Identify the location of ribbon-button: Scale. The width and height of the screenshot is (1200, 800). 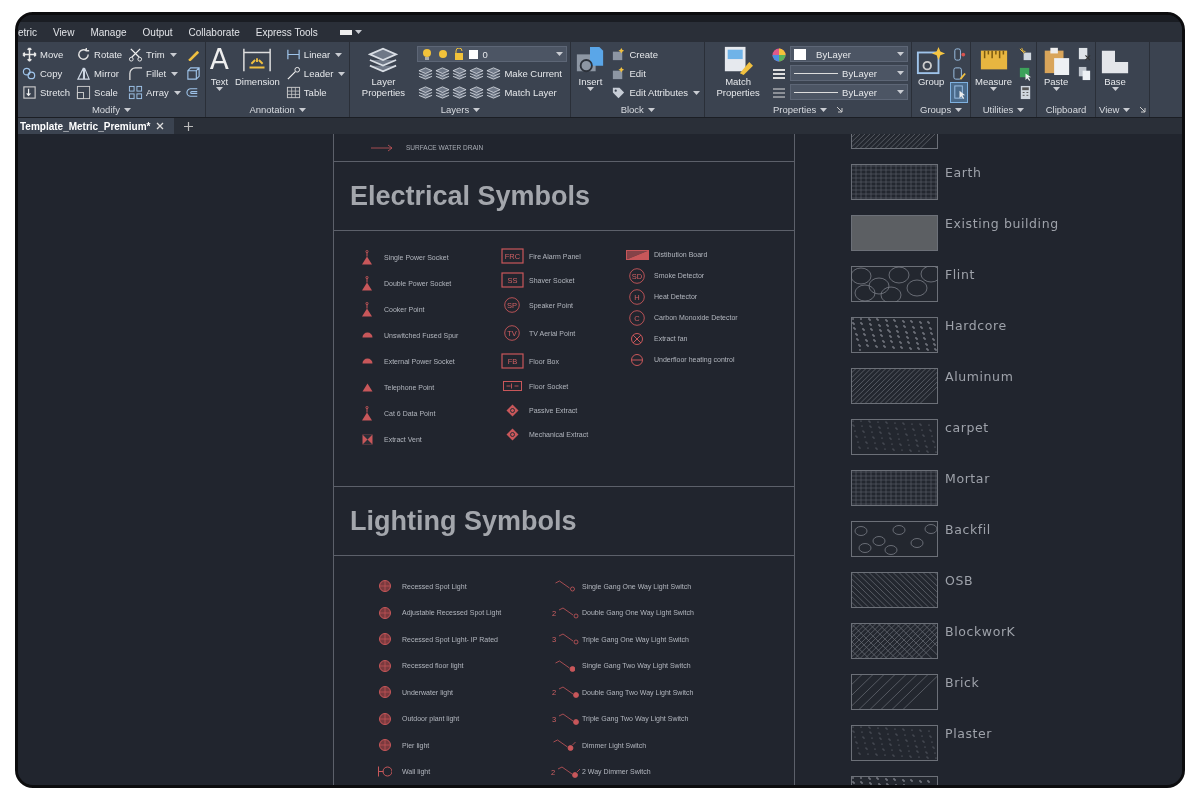
(99, 92).